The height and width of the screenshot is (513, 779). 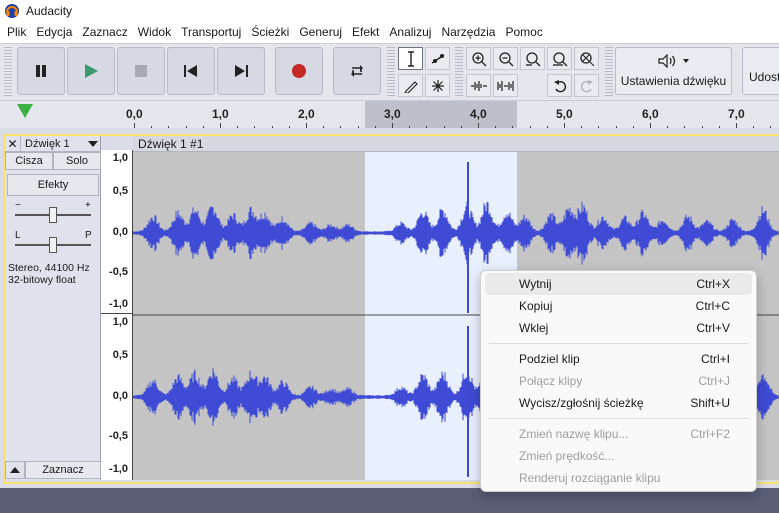 What do you see at coordinates (618, 328) in the screenshot?
I see `context-menu-item: Wklej Ctrl+V` at bounding box center [618, 328].